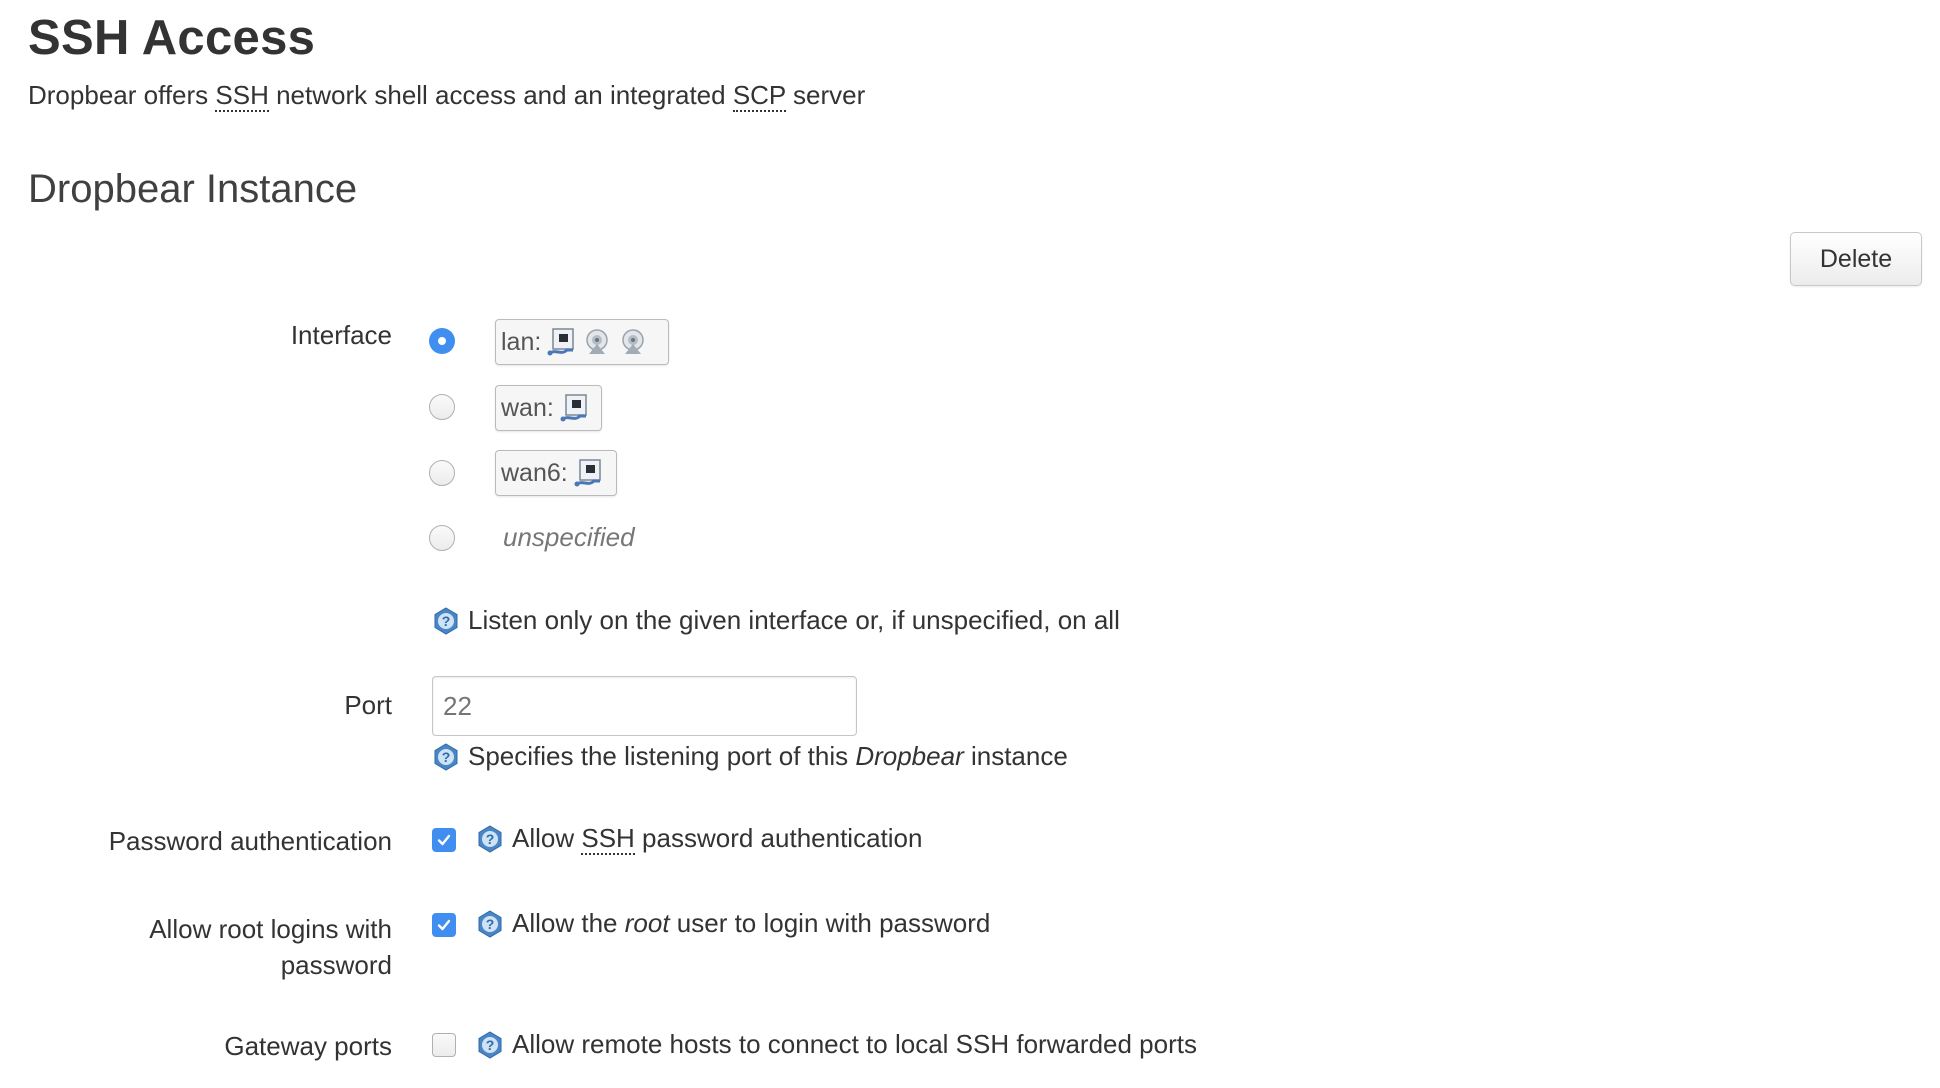 Image resolution: width=1940 pixels, height=1088 pixels. I want to click on radio-lan, so click(442, 341).